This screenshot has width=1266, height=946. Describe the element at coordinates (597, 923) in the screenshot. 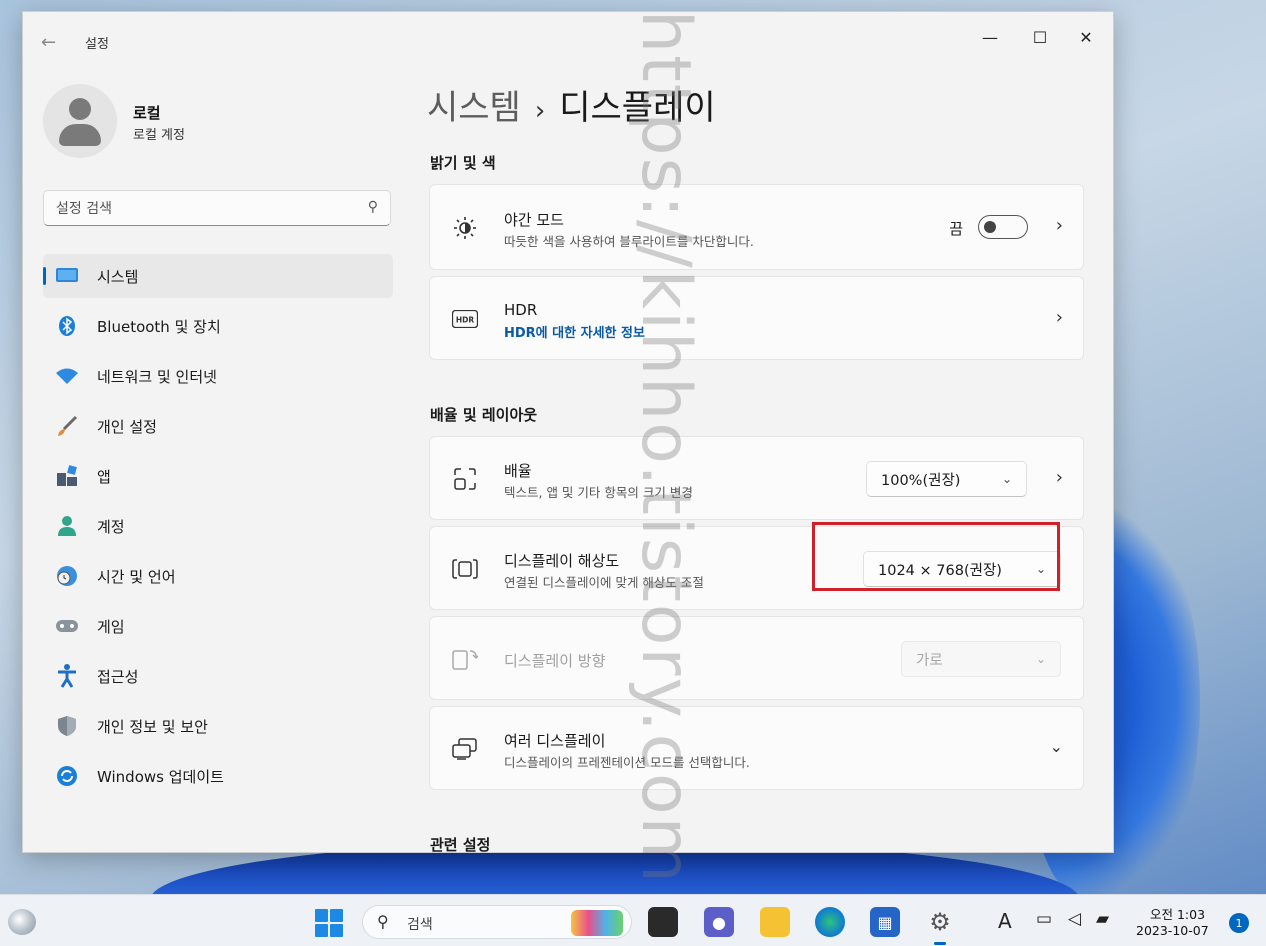

I see `search-highlight-icon` at that location.